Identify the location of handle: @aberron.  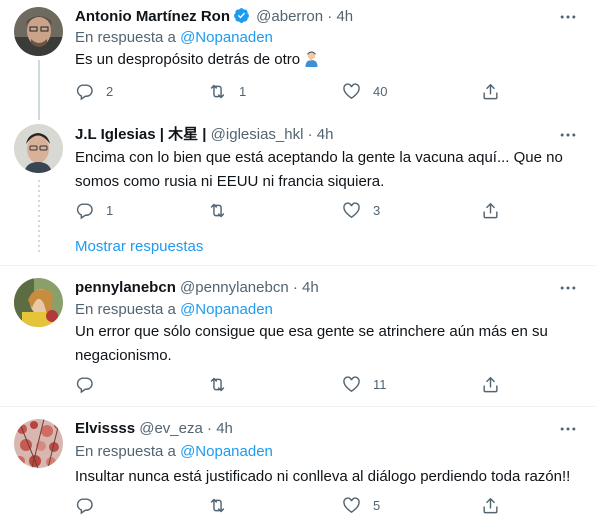
(289, 16).